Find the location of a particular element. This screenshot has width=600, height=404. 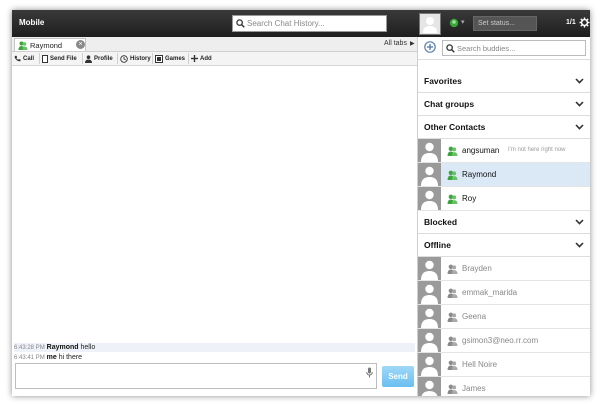

contact-name: Brayden is located at coordinates (477, 268).